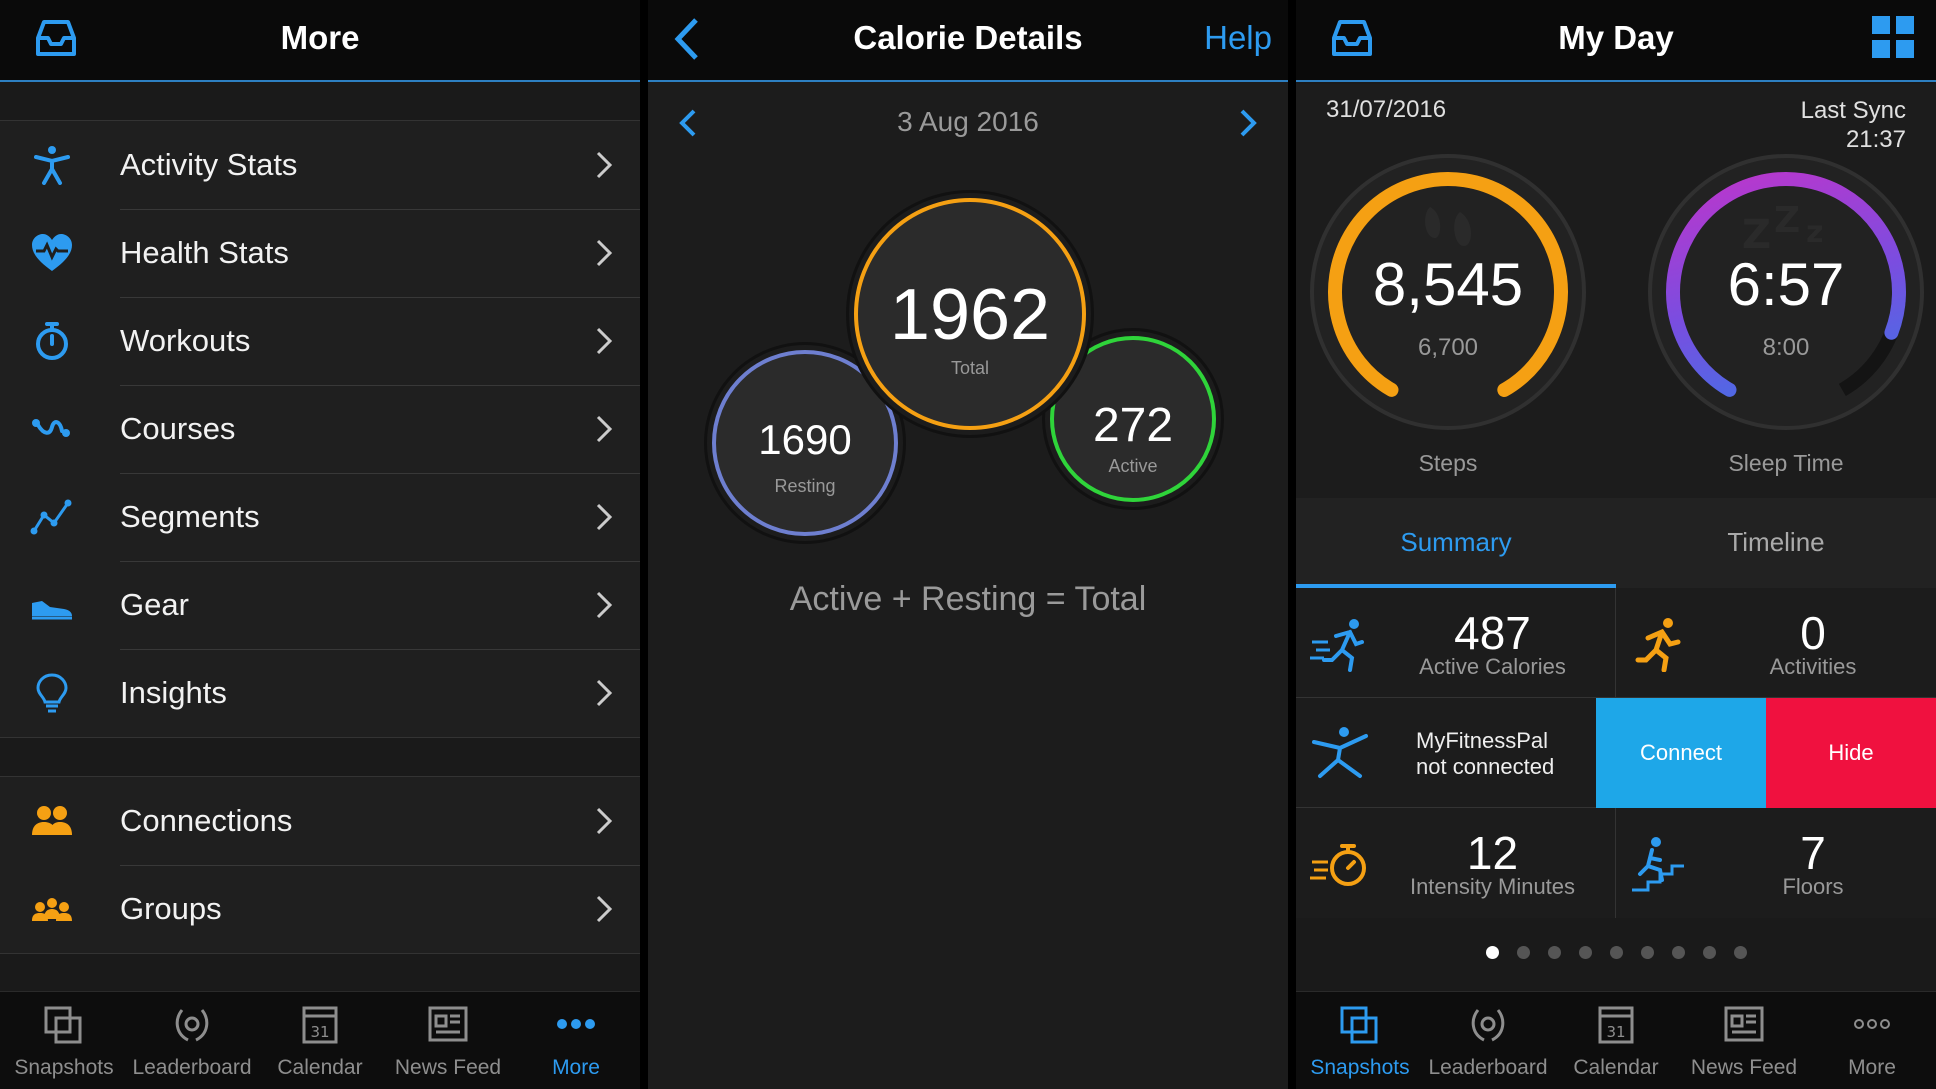 This screenshot has height=1089, width=1936. Describe the element at coordinates (1248, 123) in the screenshot. I see `next-day-icon` at that location.